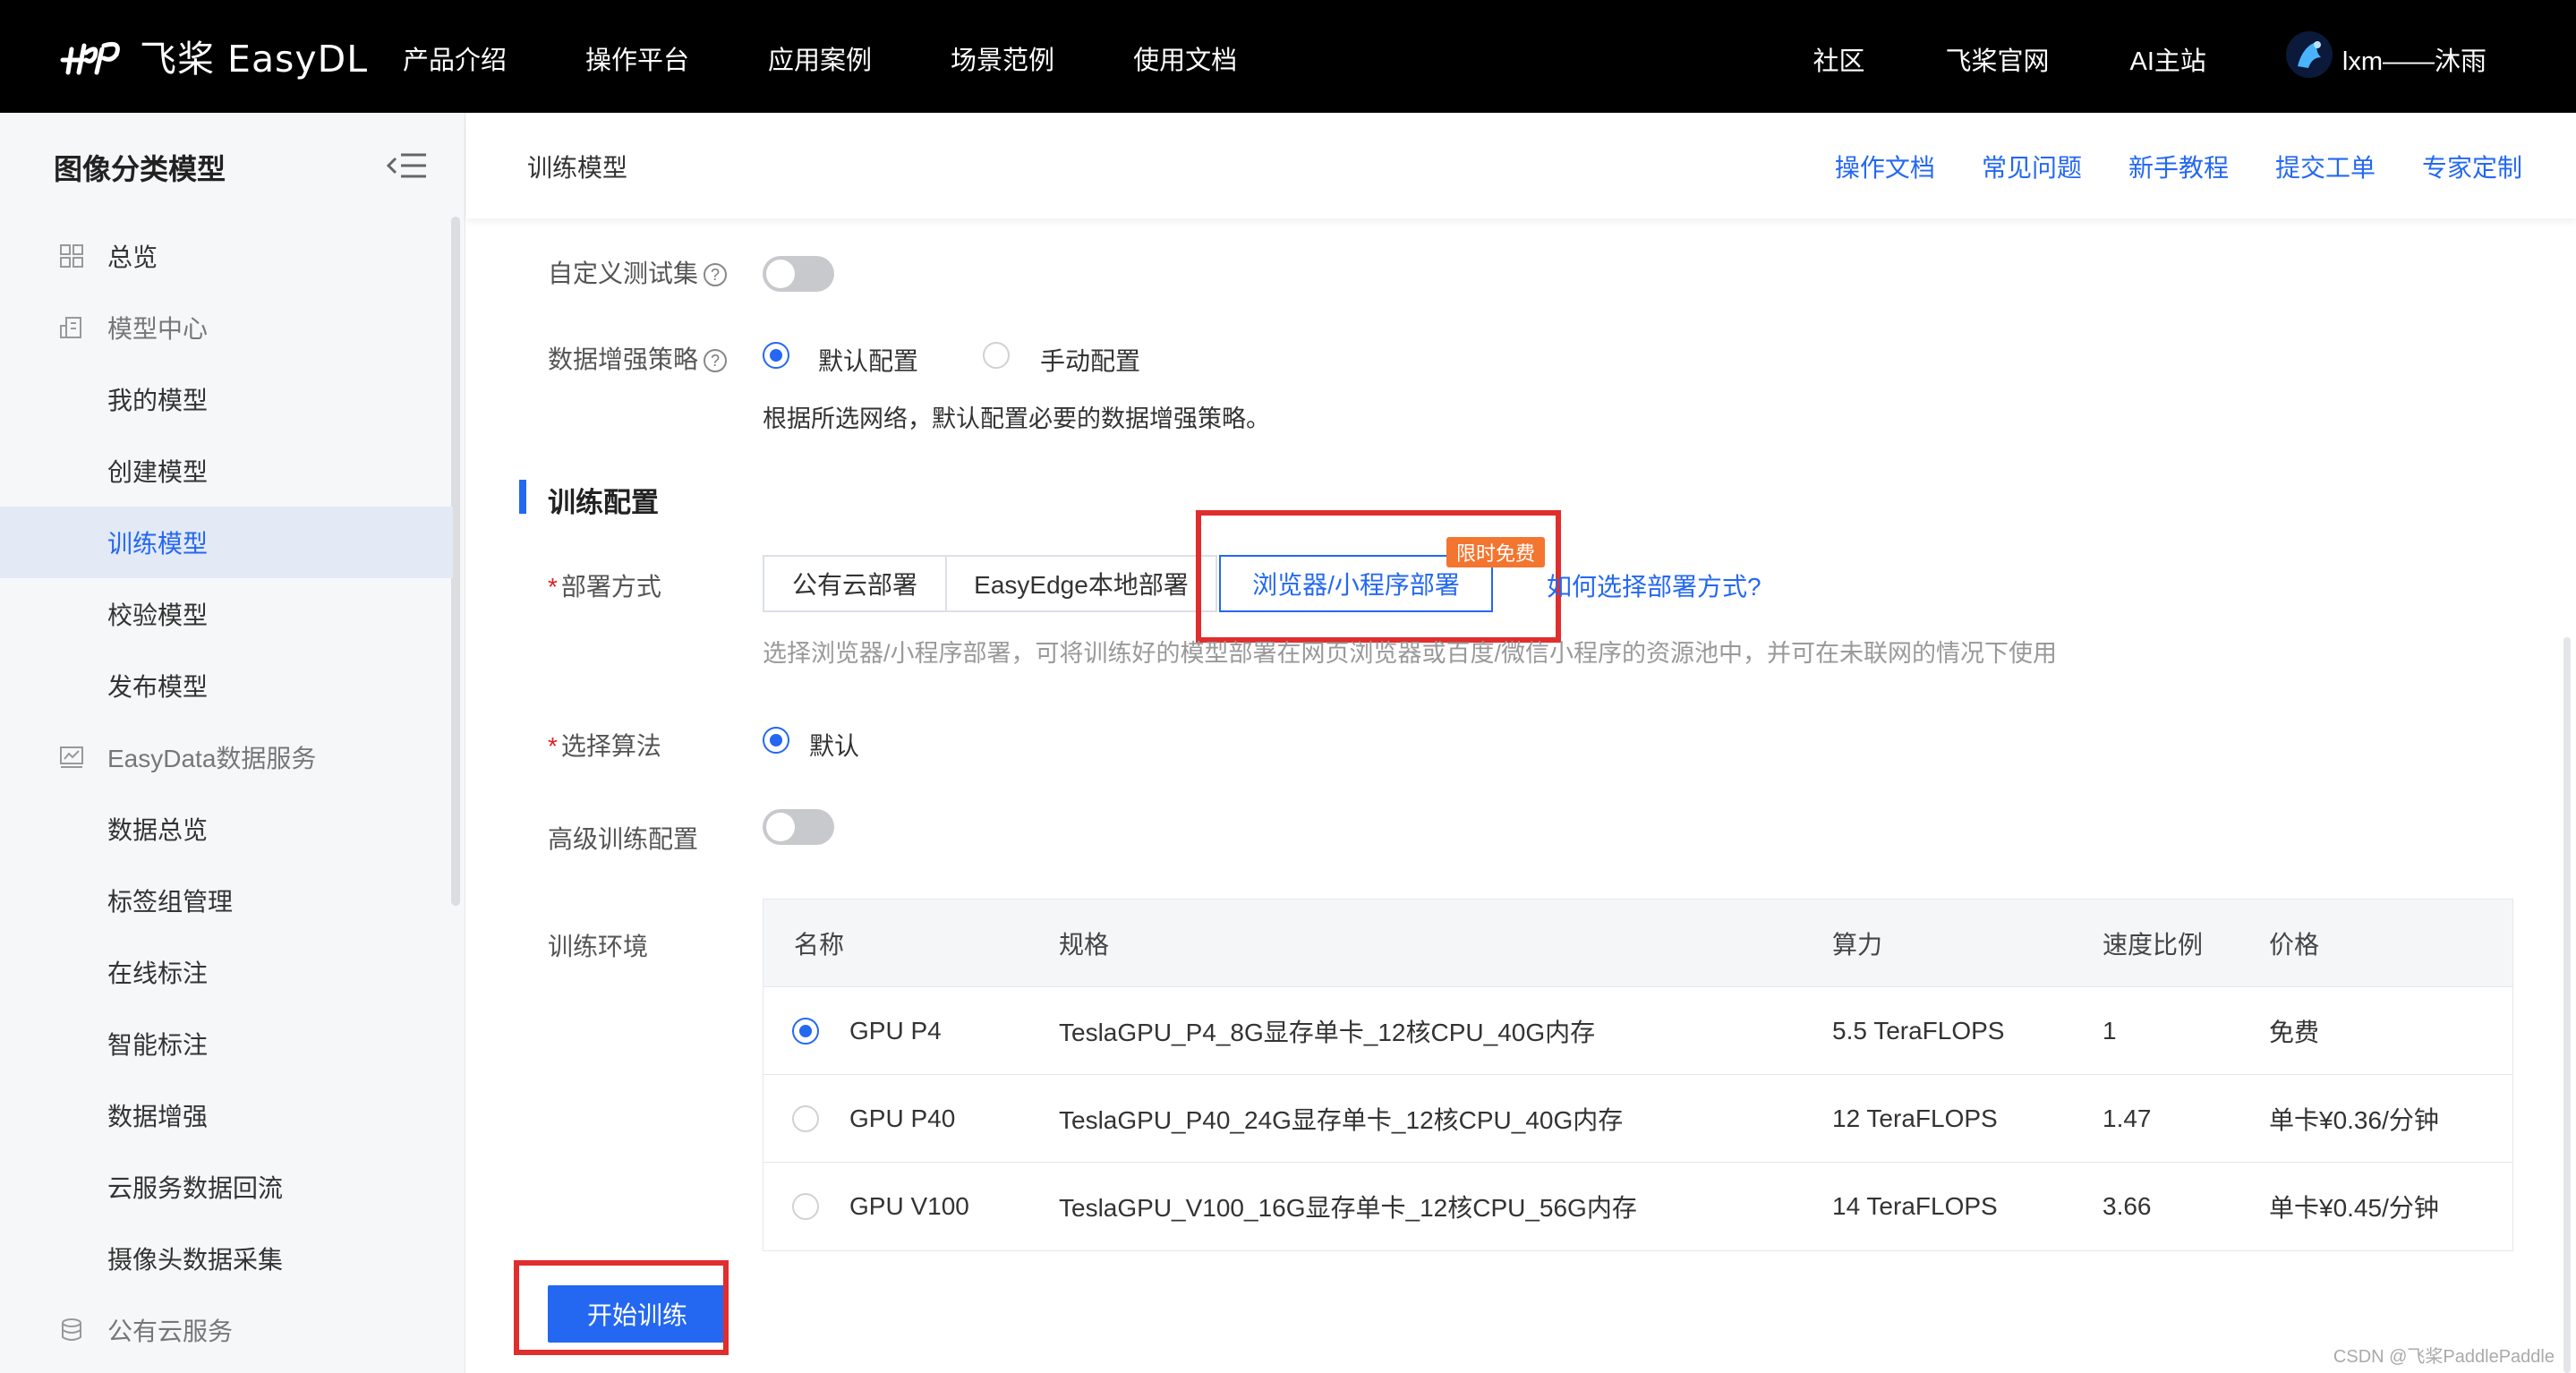 The image size is (2576, 1373). What do you see at coordinates (834, 745) in the screenshot?
I see `algo-default-label: 默认` at bounding box center [834, 745].